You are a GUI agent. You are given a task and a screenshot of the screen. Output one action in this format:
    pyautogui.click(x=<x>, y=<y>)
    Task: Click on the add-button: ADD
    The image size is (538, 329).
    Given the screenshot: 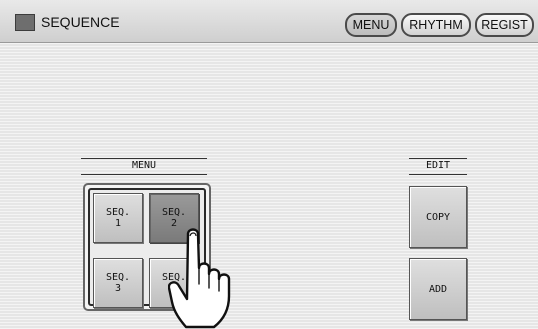 What is the action you would take?
    pyautogui.click(x=438, y=289)
    